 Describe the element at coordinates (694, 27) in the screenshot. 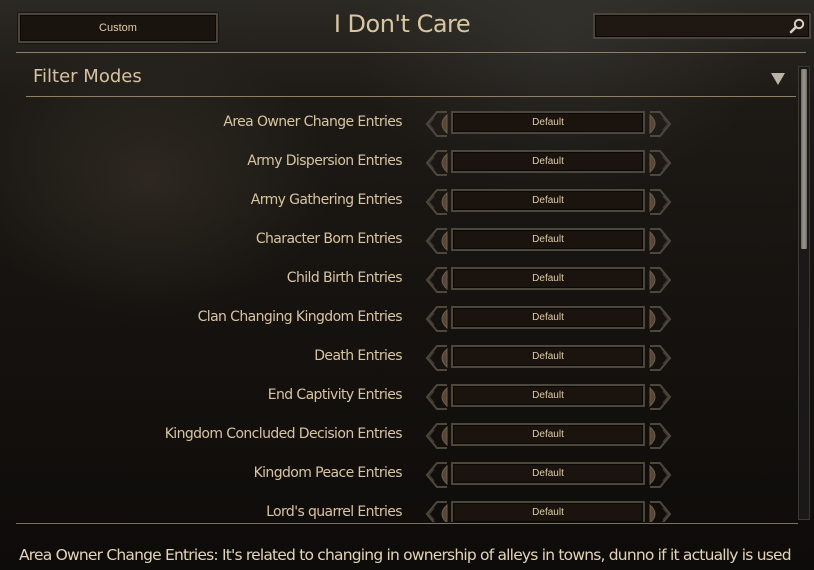

I see `search-input` at that location.